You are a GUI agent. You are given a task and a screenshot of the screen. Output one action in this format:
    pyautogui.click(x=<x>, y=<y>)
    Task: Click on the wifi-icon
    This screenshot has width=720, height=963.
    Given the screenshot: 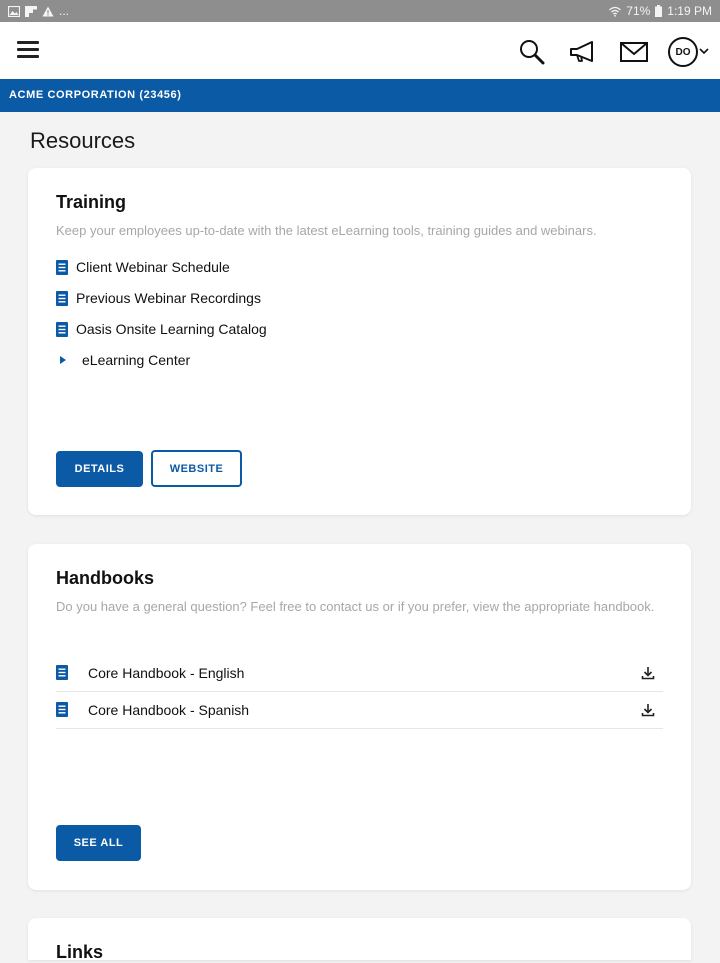 What is the action you would take?
    pyautogui.click(x=615, y=11)
    